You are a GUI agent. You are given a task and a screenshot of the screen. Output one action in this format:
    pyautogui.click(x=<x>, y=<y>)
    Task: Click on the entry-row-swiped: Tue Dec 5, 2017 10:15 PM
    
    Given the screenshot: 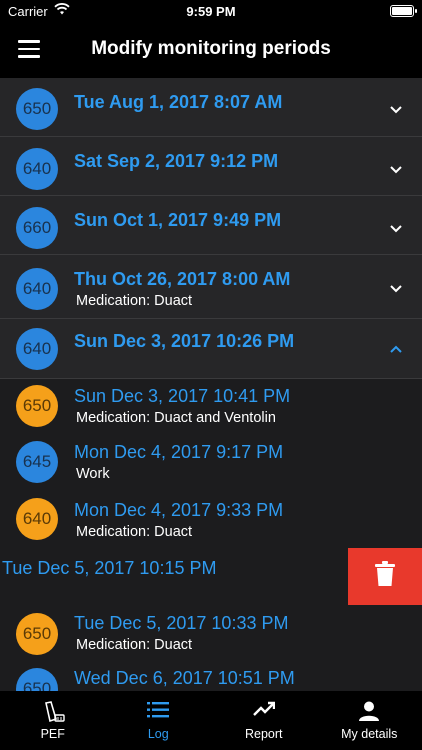 What is the action you would take?
    pyautogui.click(x=211, y=576)
    